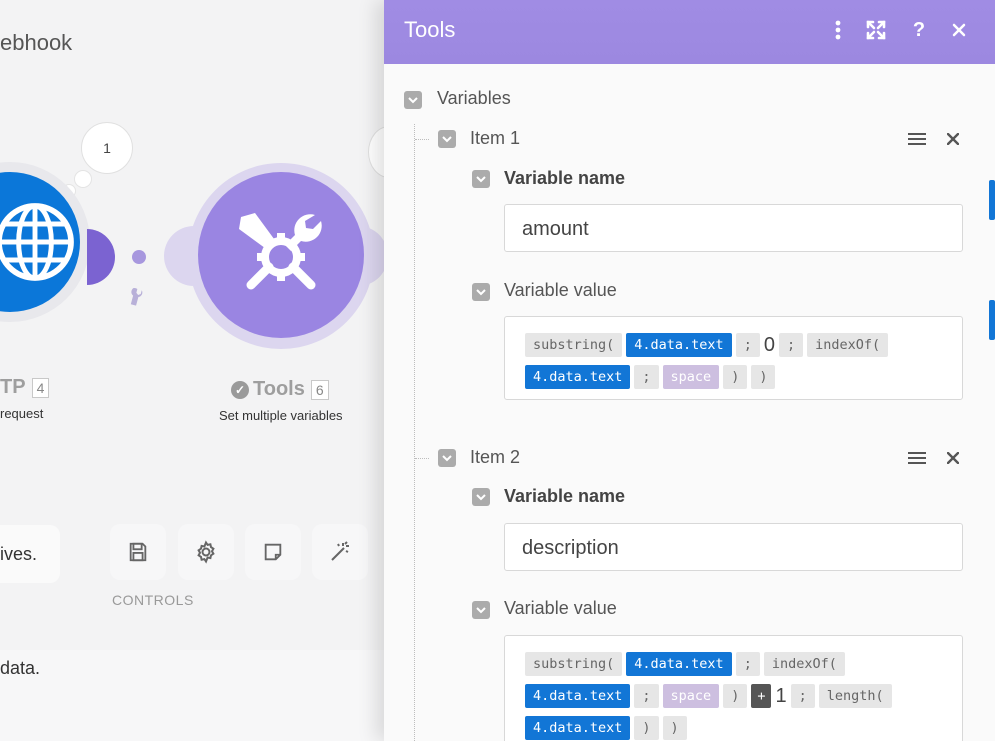 The width and height of the screenshot is (995, 741). I want to click on magic-wand-icon, so click(340, 551).